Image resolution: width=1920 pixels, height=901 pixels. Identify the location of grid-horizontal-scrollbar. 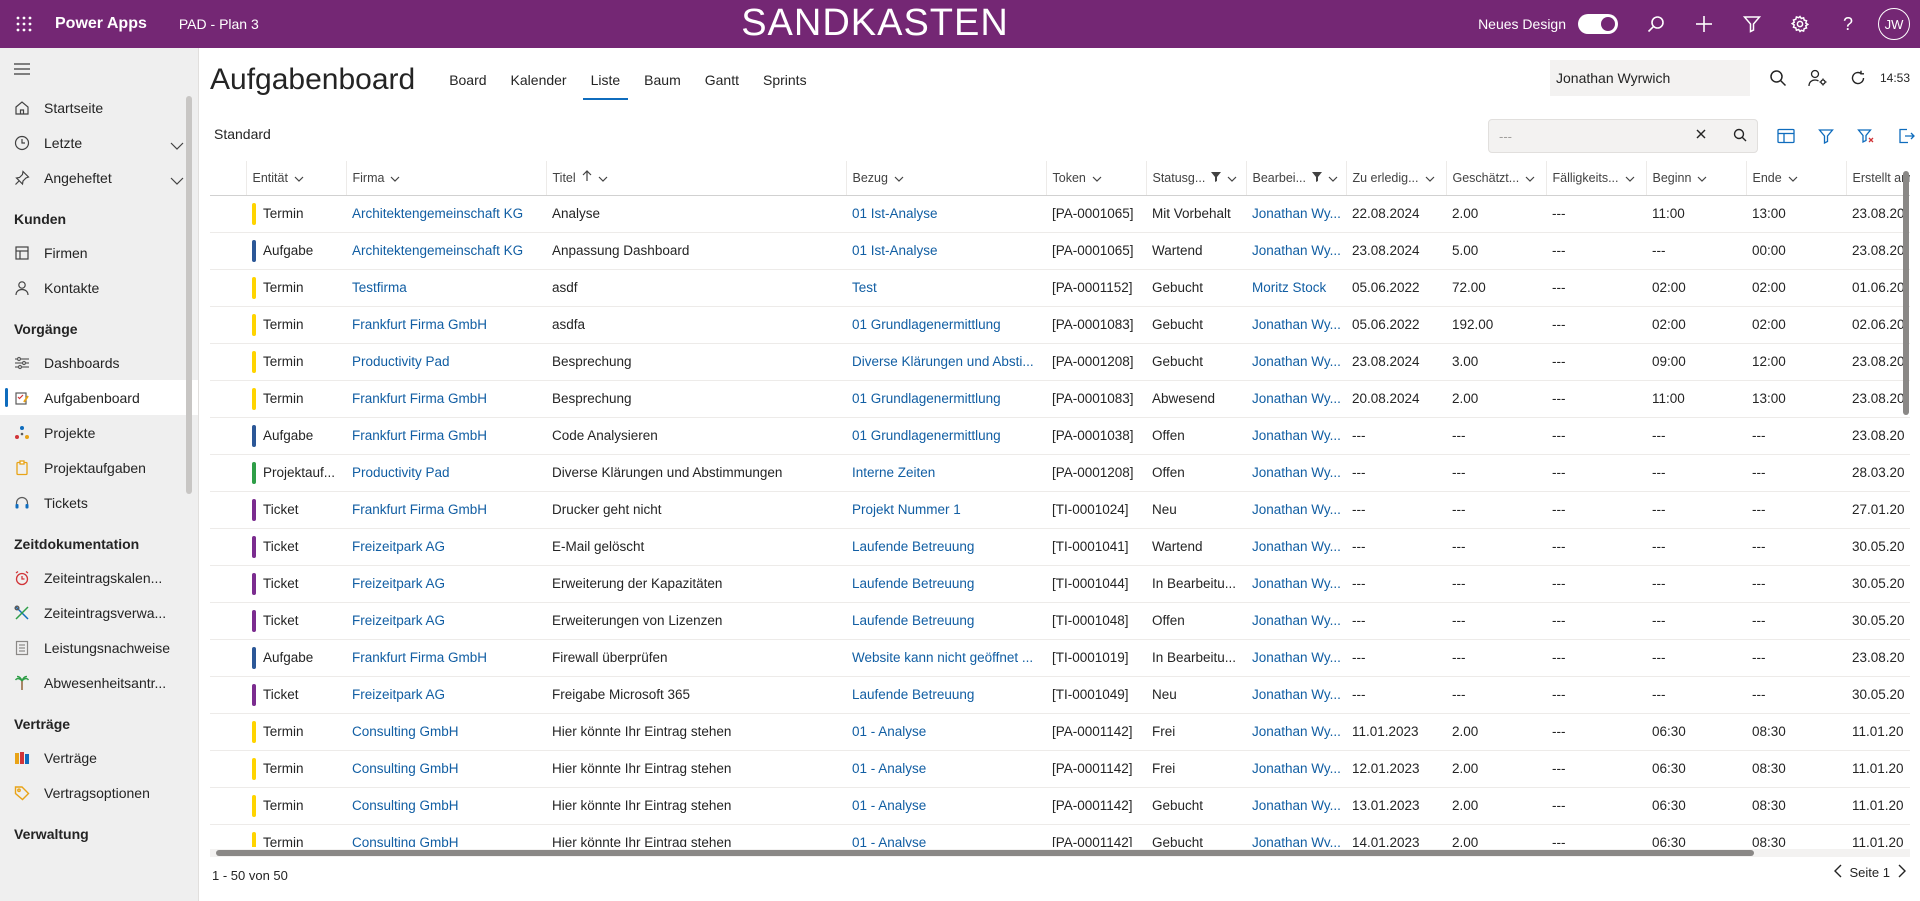
(1060, 853).